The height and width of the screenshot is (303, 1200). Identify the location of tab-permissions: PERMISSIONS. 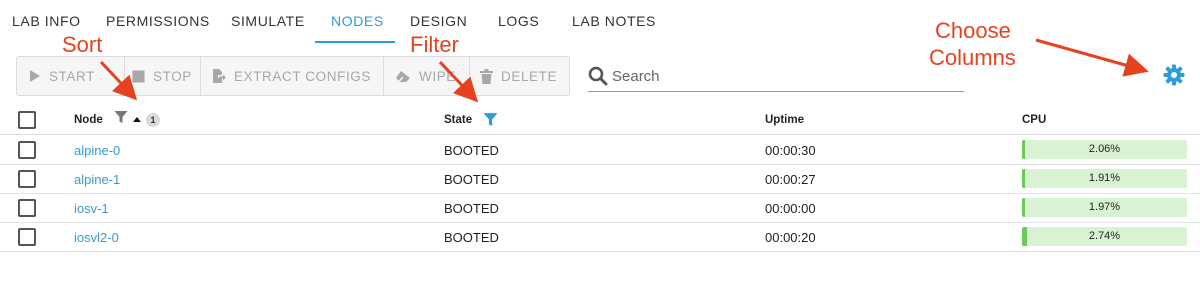
(158, 21).